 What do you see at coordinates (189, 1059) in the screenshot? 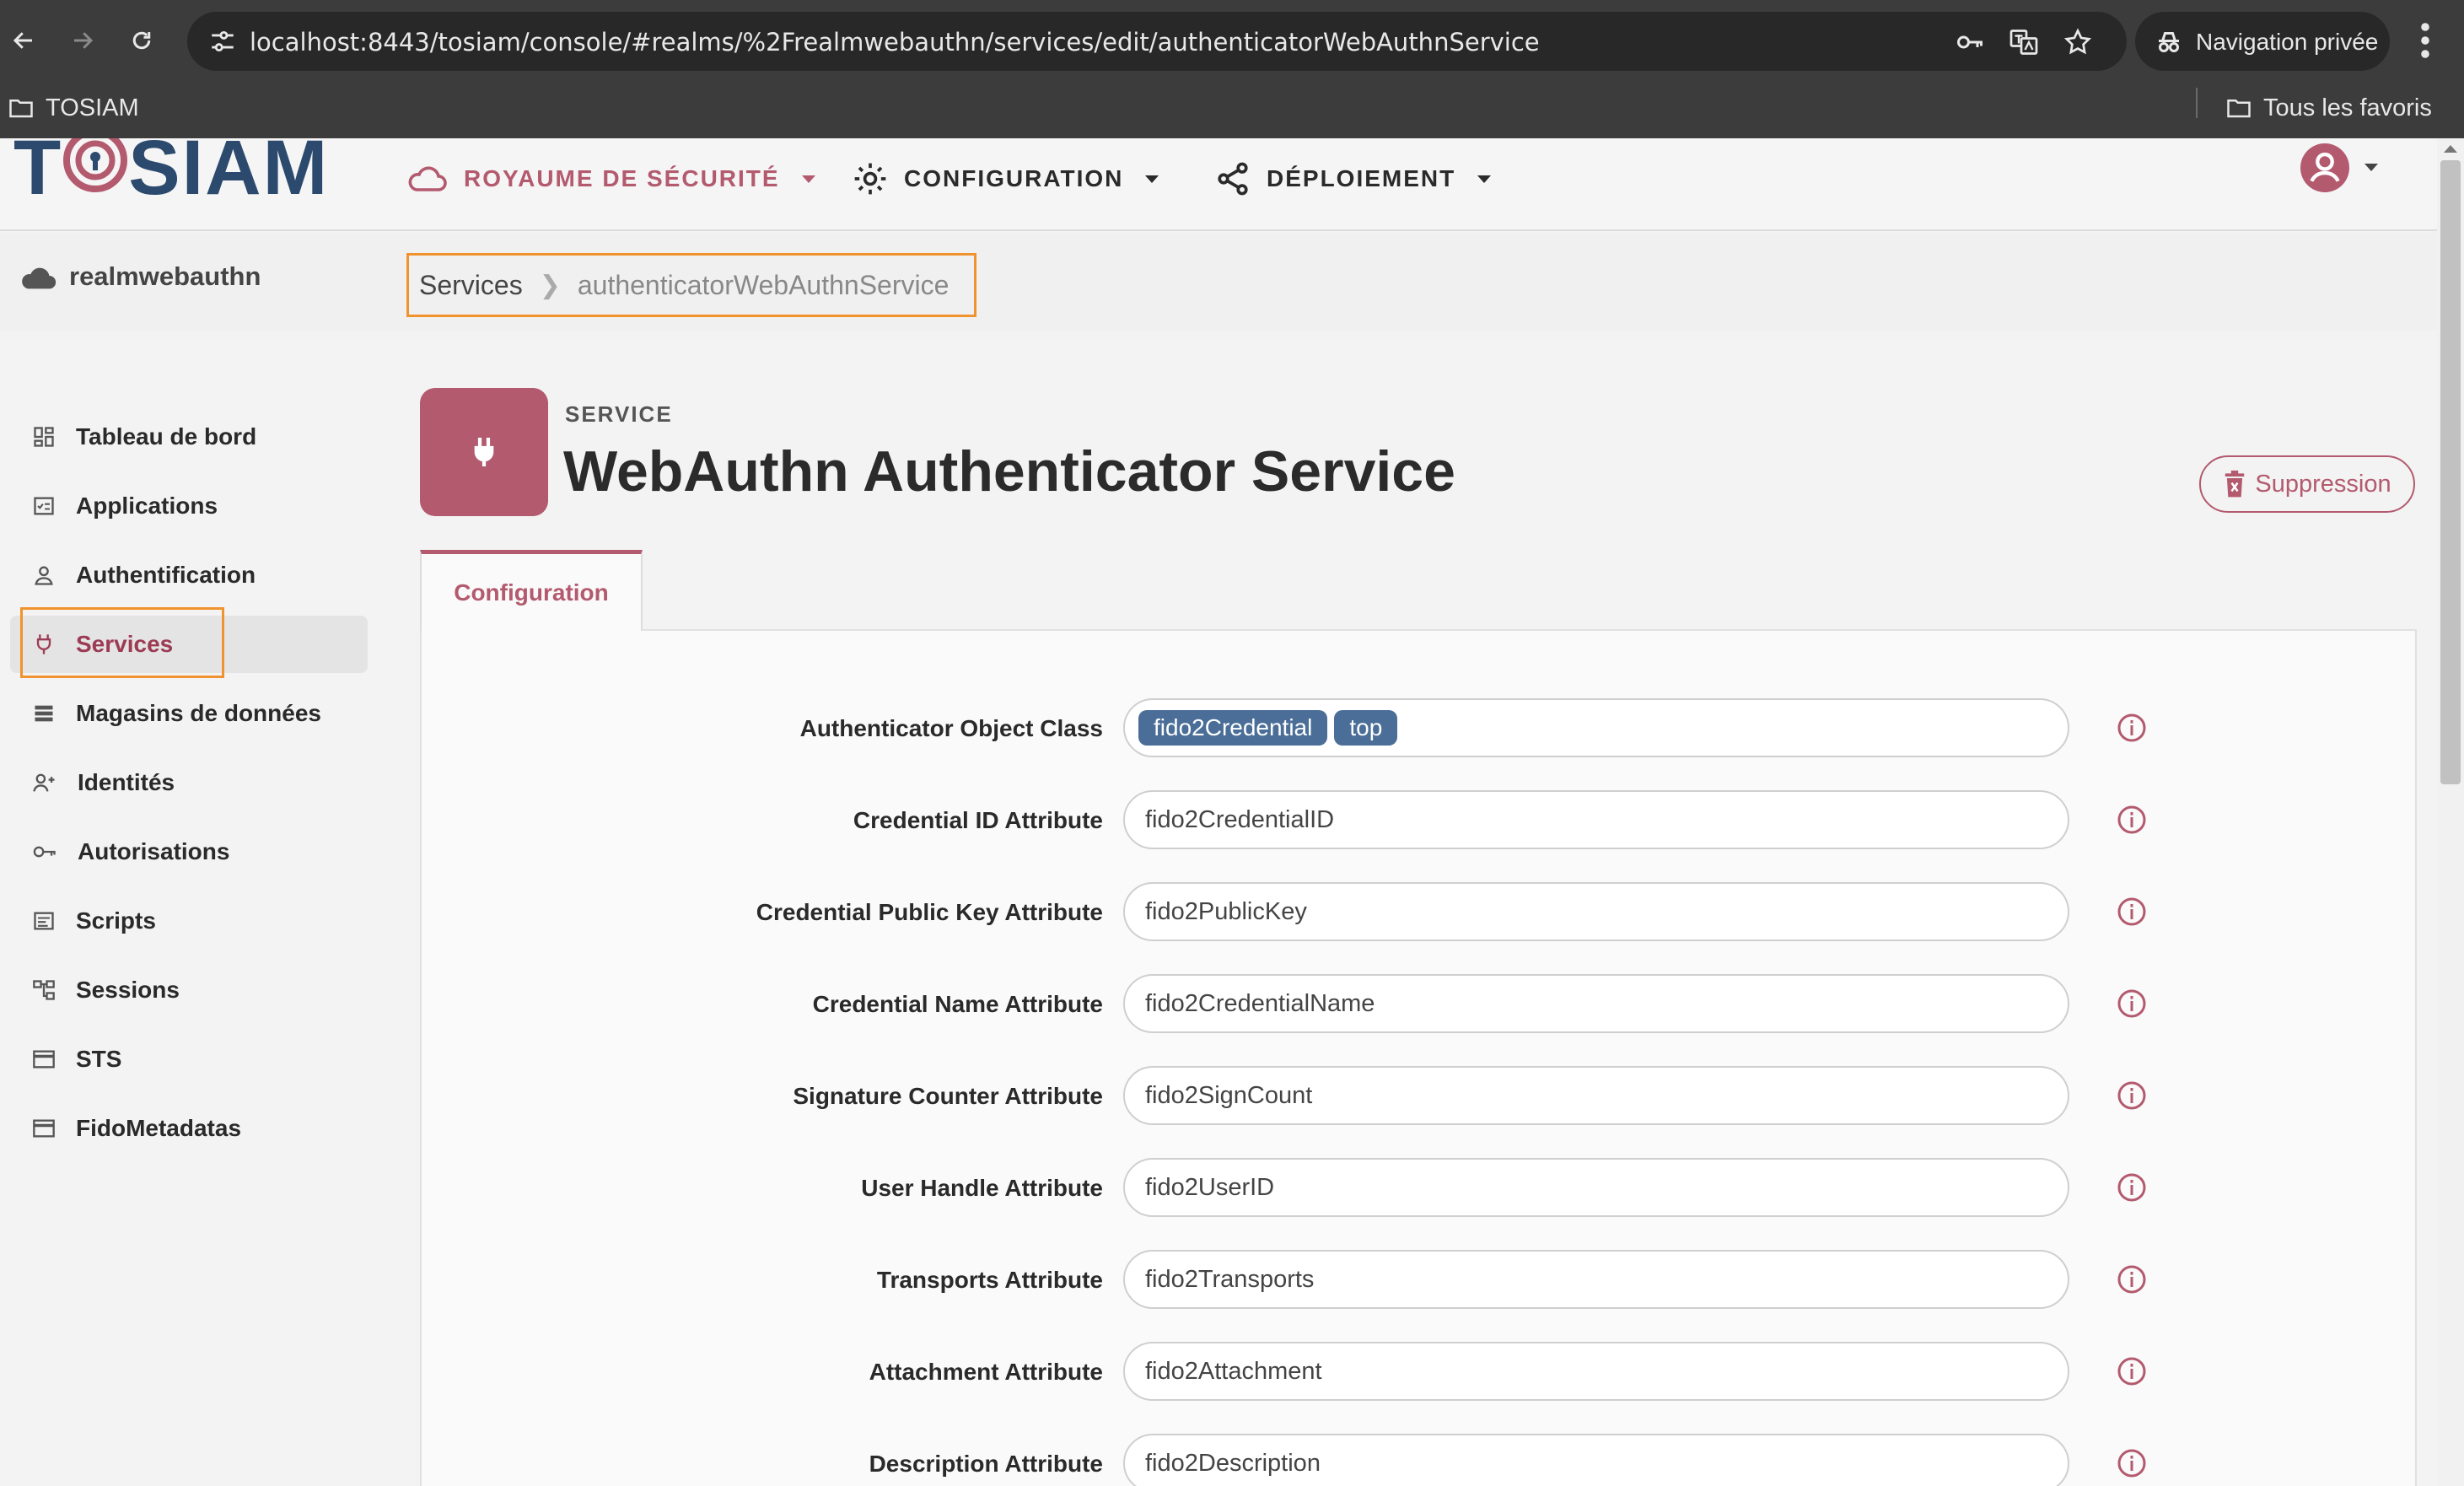
I see `sidebar-item-sts: STS` at bounding box center [189, 1059].